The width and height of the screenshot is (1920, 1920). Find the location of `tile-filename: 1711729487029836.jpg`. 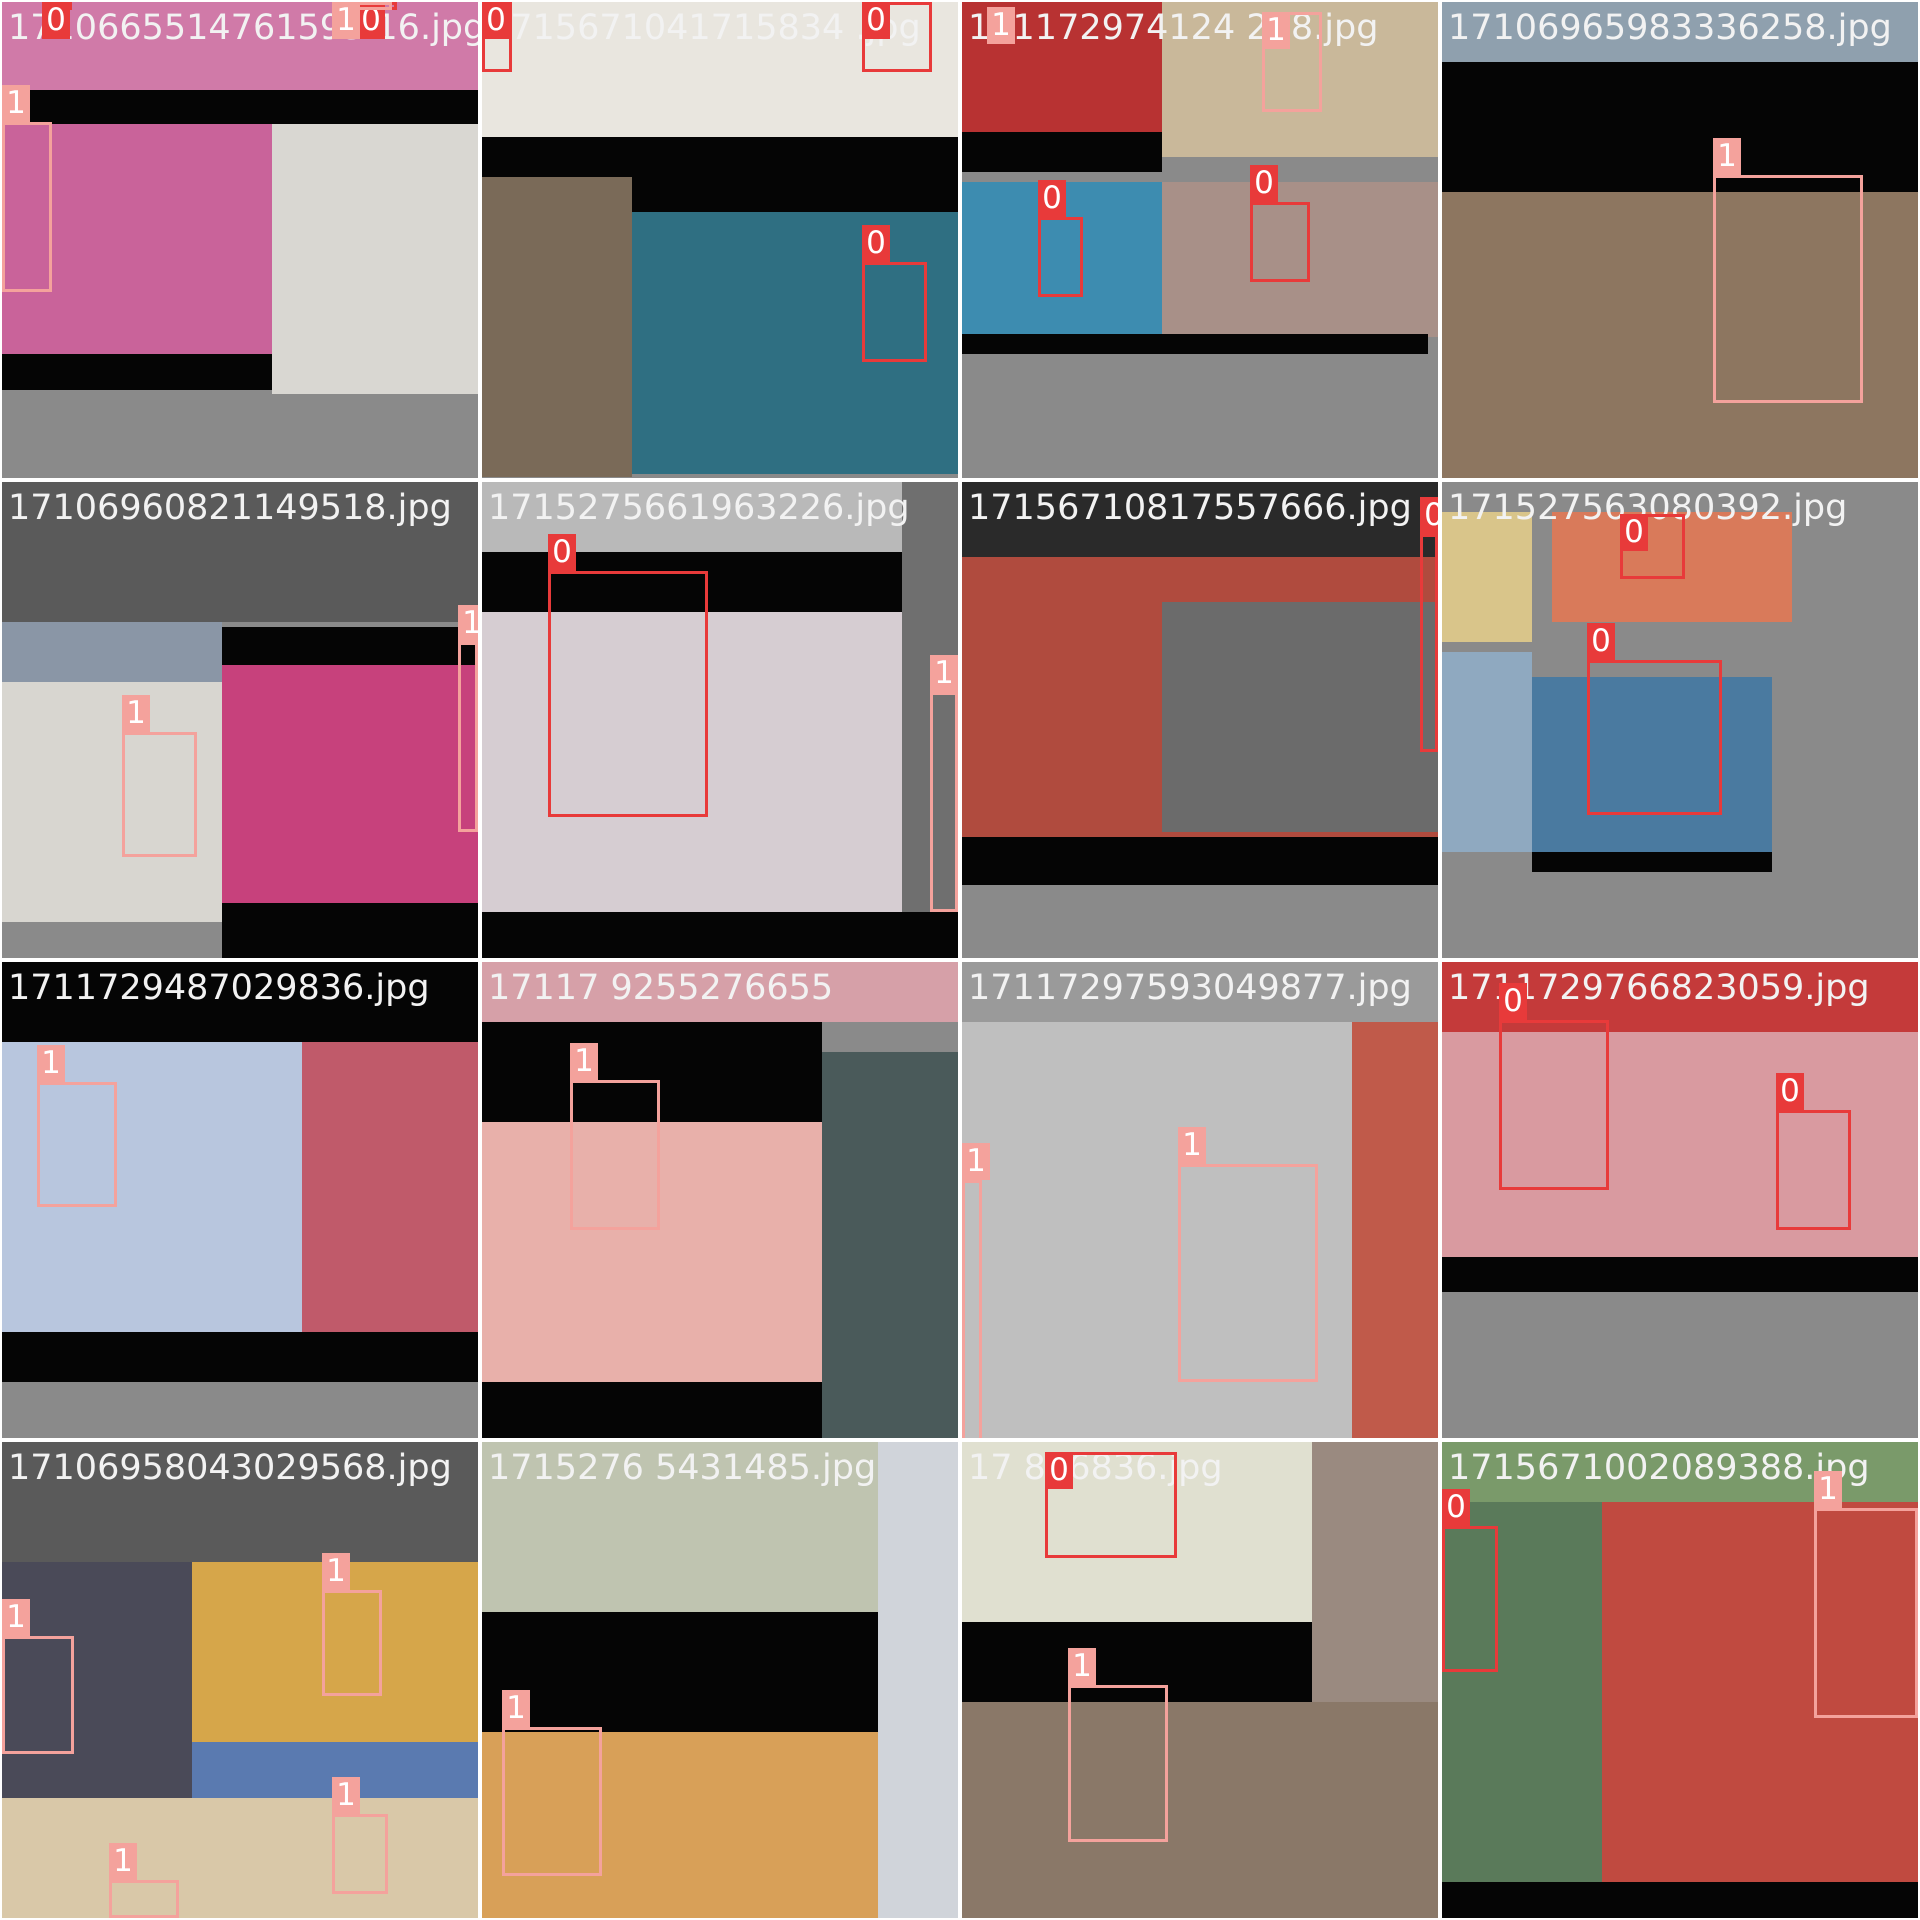

tile-filename: 1711729487029836.jpg is located at coordinates (219, 988).